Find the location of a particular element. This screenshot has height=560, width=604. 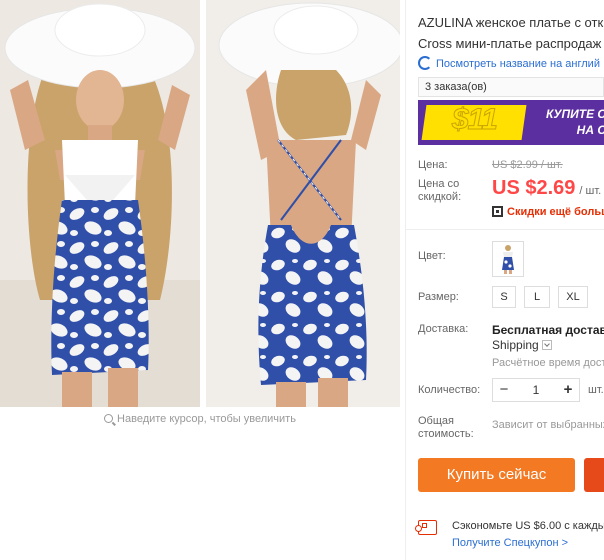

discount-price-label-line-2: скидкой: is located at coordinates (440, 197).